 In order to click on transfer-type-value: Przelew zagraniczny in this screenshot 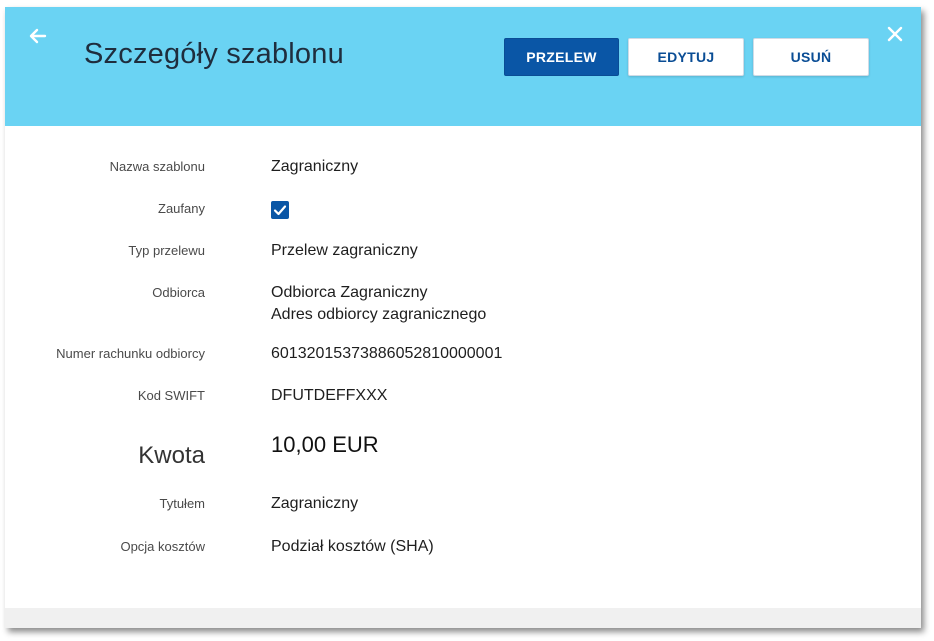, I will do `click(344, 250)`.